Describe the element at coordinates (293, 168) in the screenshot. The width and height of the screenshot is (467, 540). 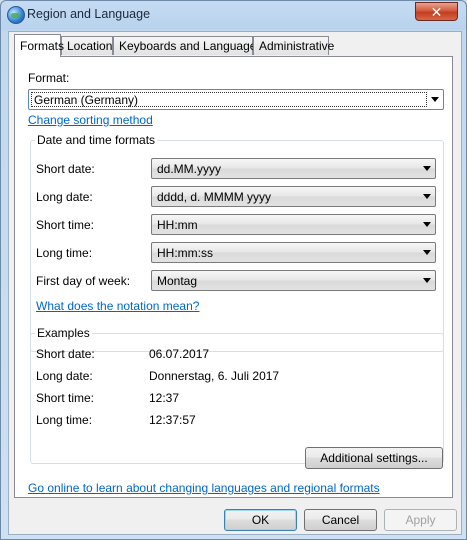
I see `short-date-select: dd.MM.yyyy` at that location.